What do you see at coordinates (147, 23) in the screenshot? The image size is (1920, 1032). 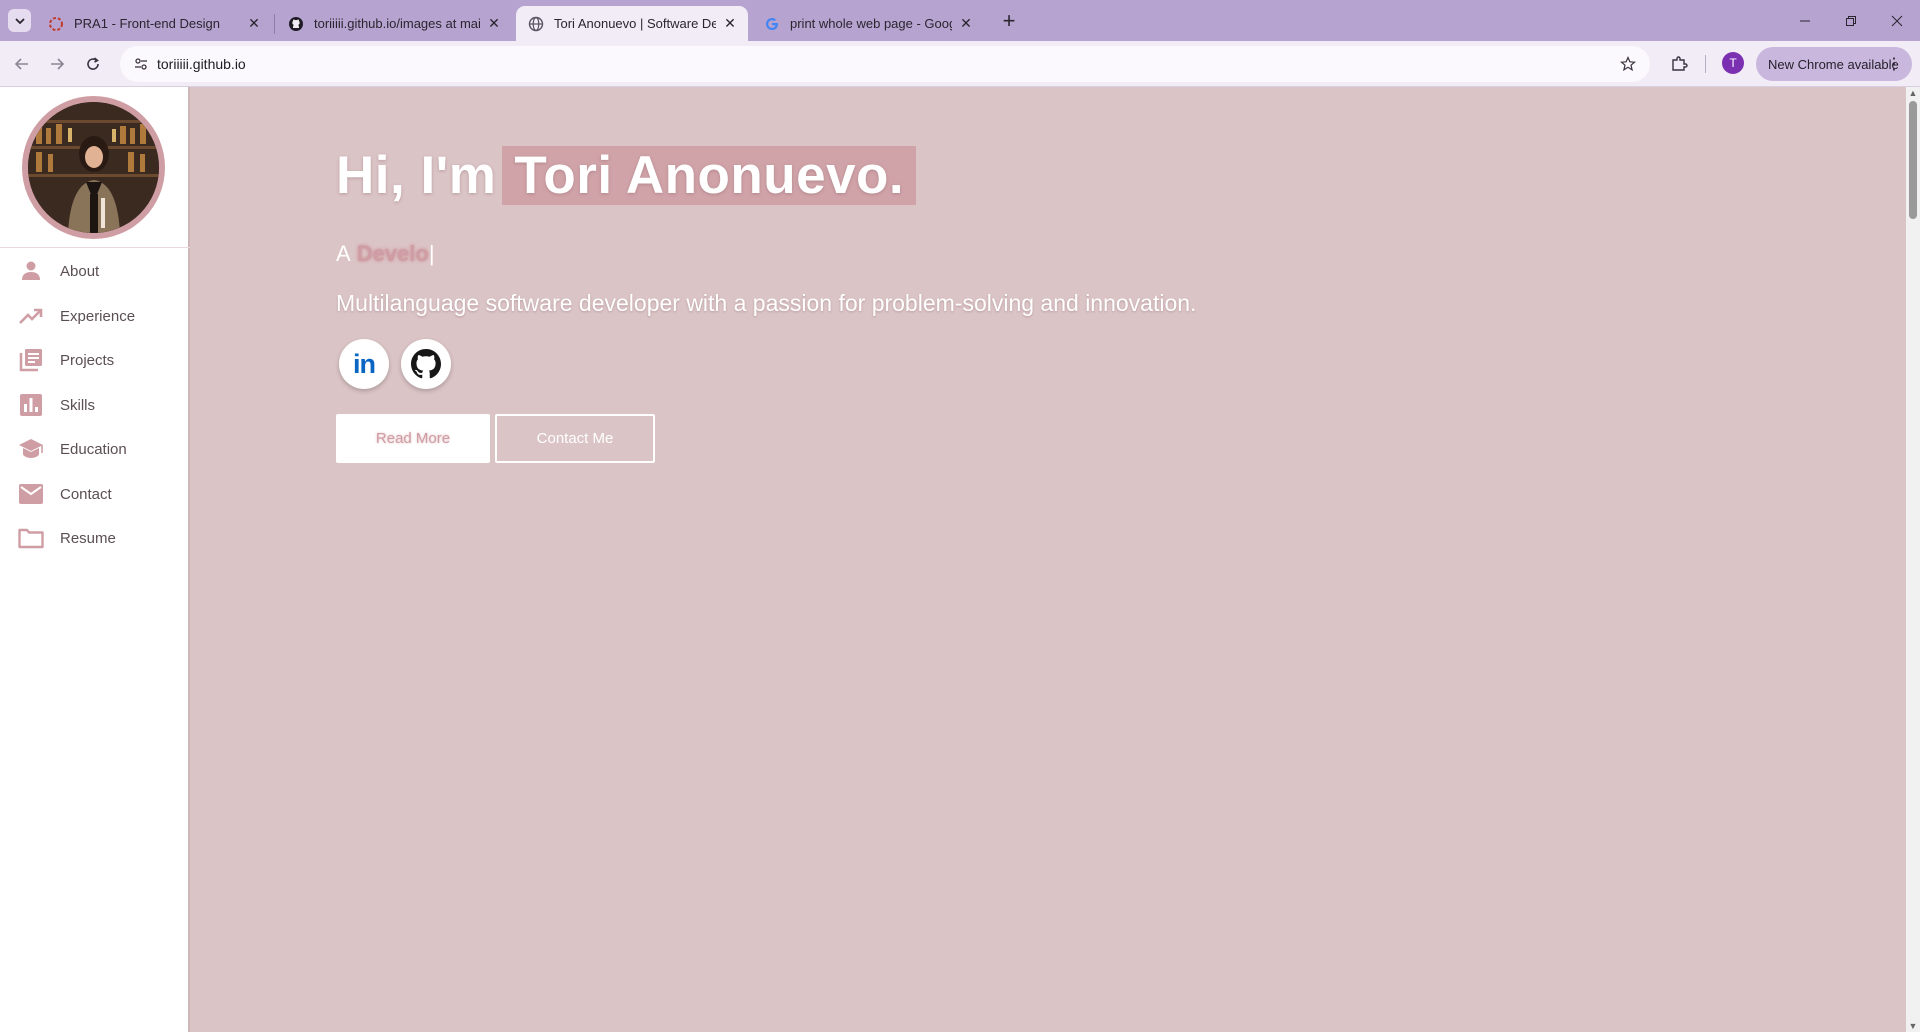 I see `tab-title: PRA1 - Front-end Design` at bounding box center [147, 23].